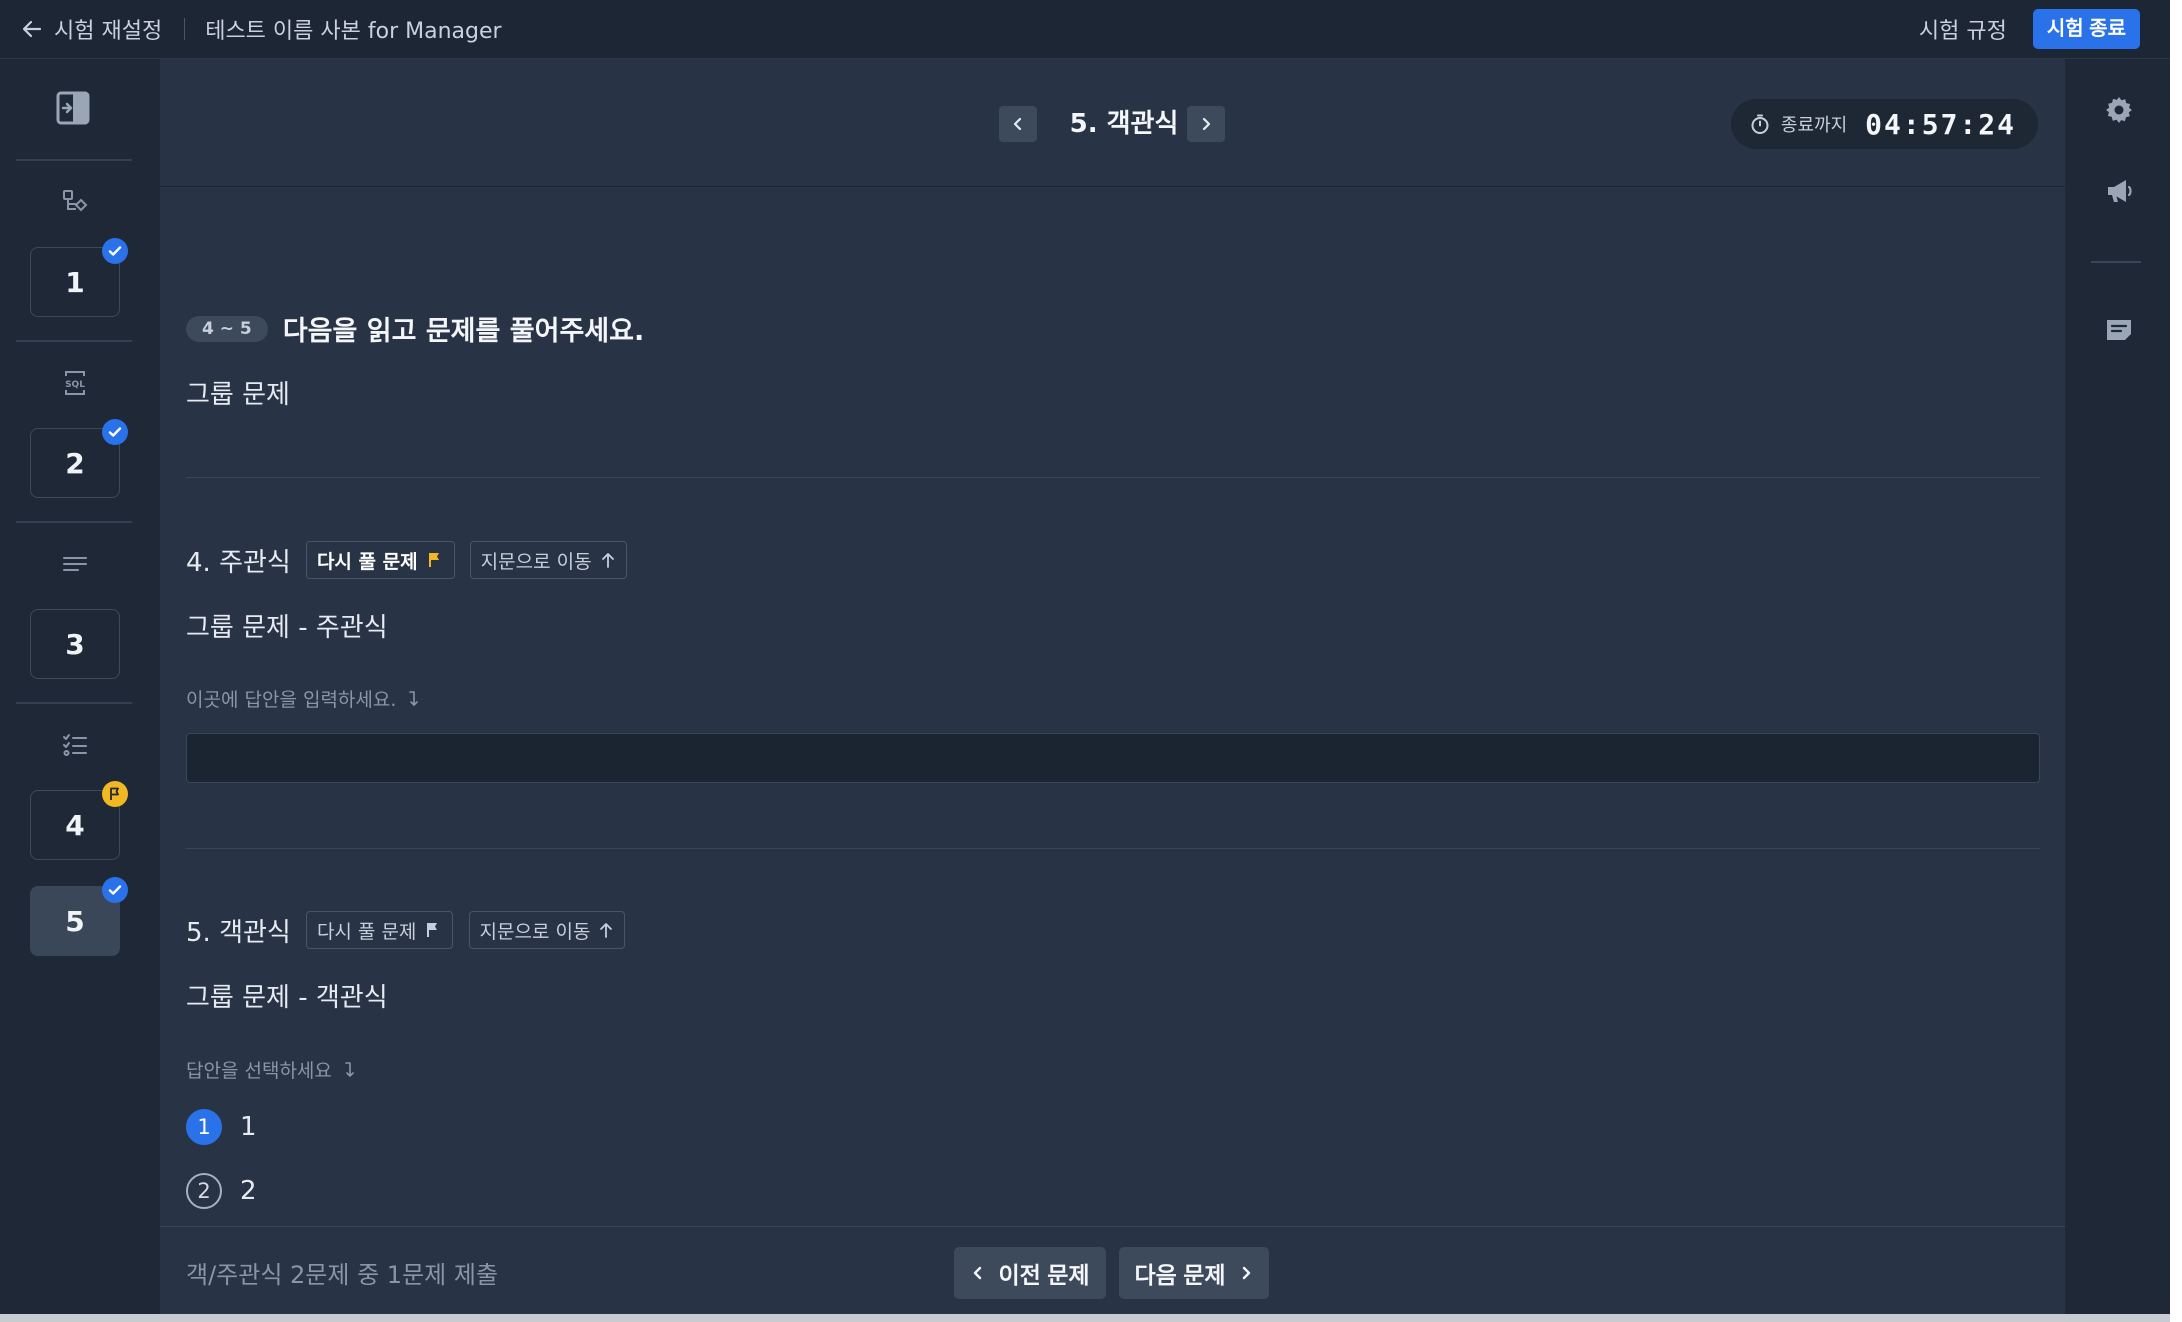 The height and width of the screenshot is (1322, 2182). I want to click on question-nav-2: 2, so click(79, 458).